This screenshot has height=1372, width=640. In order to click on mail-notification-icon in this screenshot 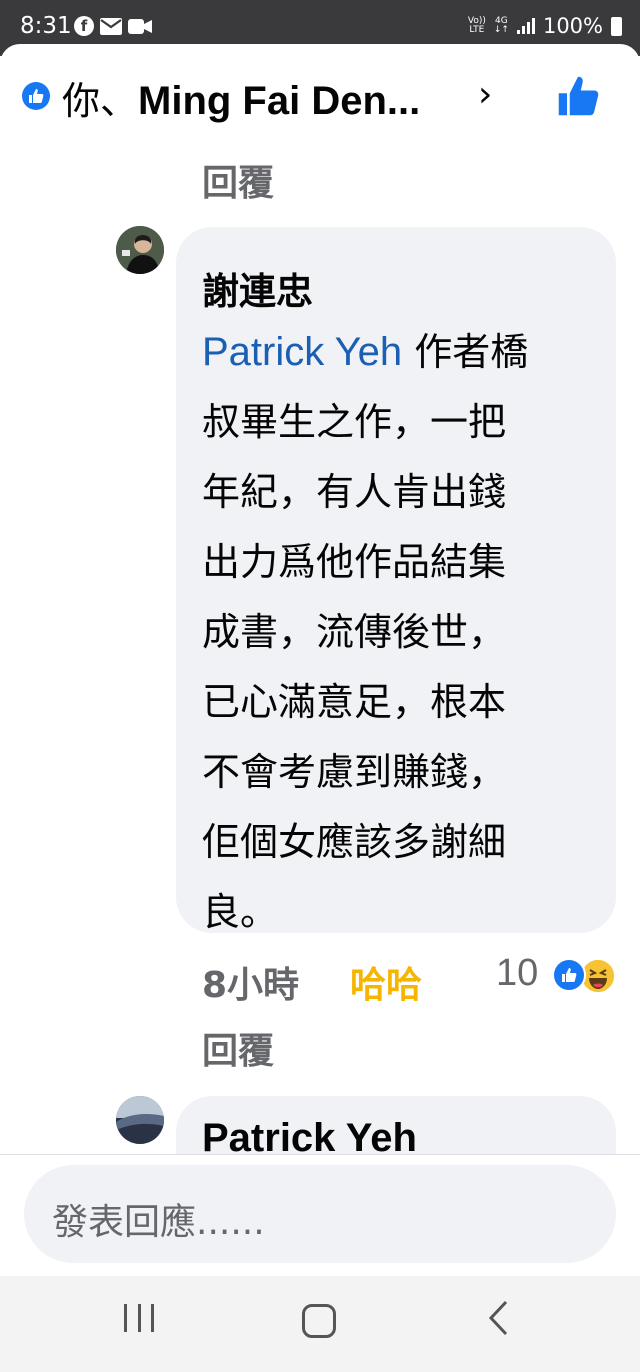, I will do `click(111, 26)`.